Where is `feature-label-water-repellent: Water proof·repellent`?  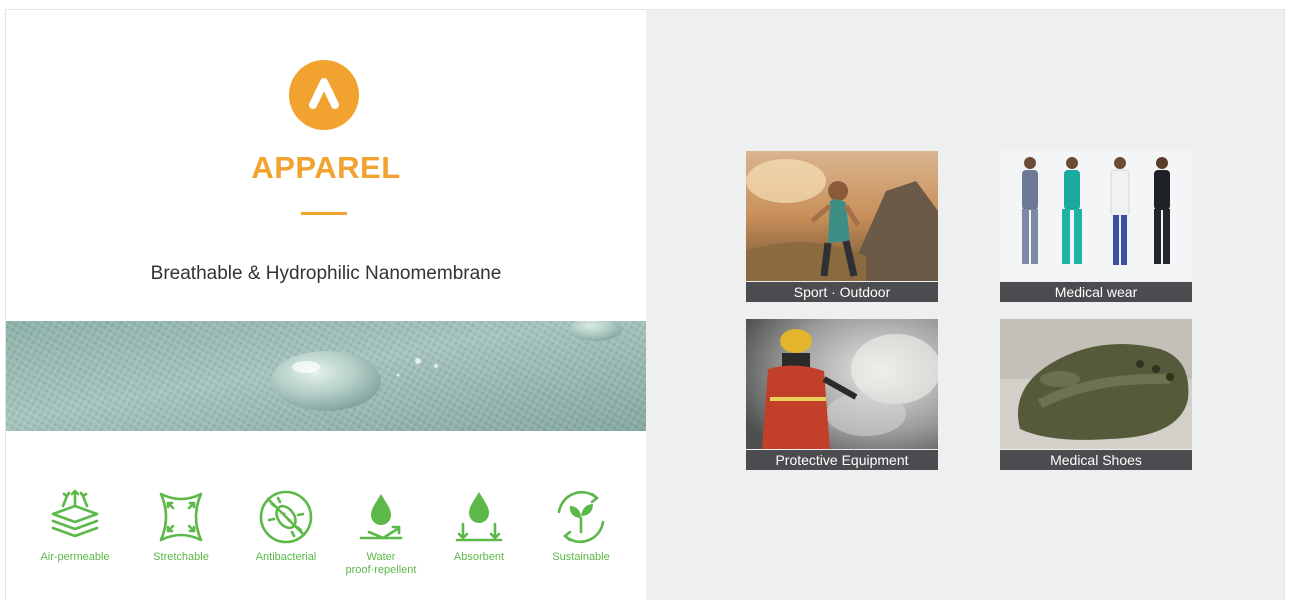
feature-label-water-repellent: Water proof·repellent is located at coordinates (381, 563).